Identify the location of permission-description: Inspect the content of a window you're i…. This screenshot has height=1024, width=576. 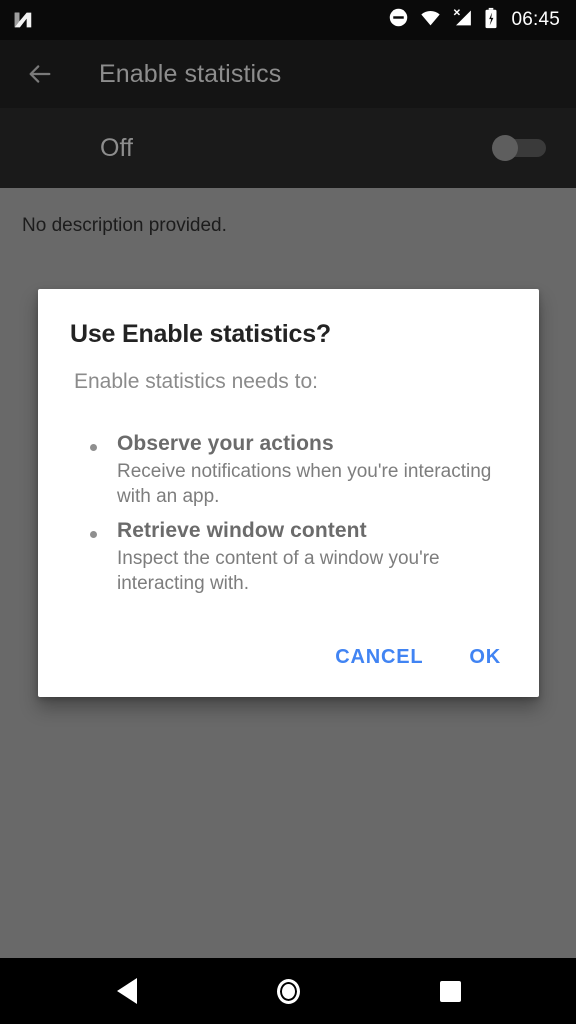
(278, 571).